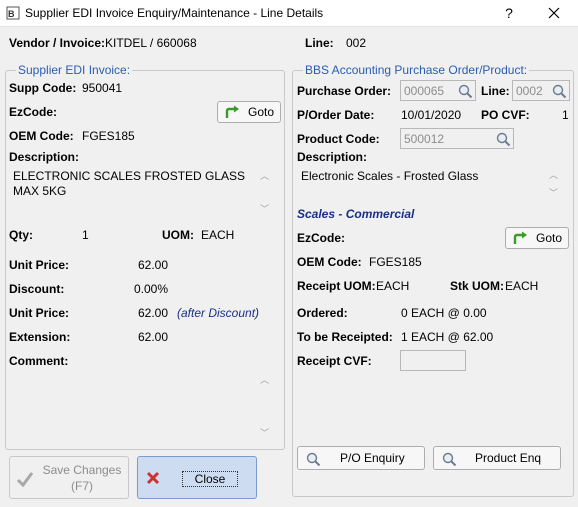 The width and height of the screenshot is (578, 507). I want to click on edi-description-scrollbar: ︿ ﹀, so click(264, 193).